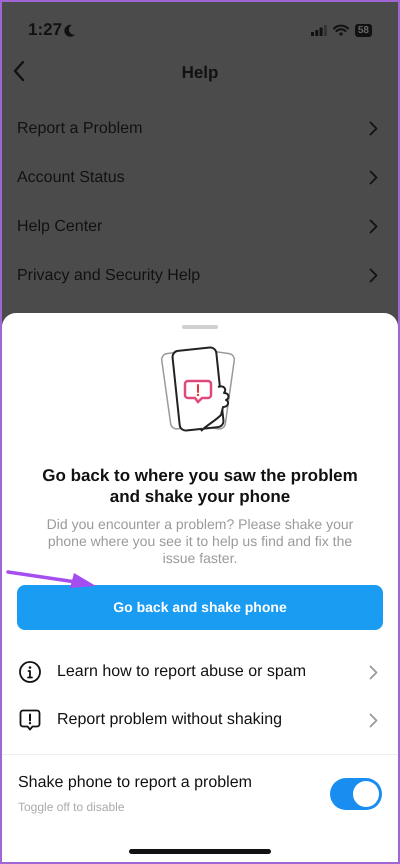 The width and height of the screenshot is (400, 864). What do you see at coordinates (19, 71) in the screenshot?
I see `back-icon` at bounding box center [19, 71].